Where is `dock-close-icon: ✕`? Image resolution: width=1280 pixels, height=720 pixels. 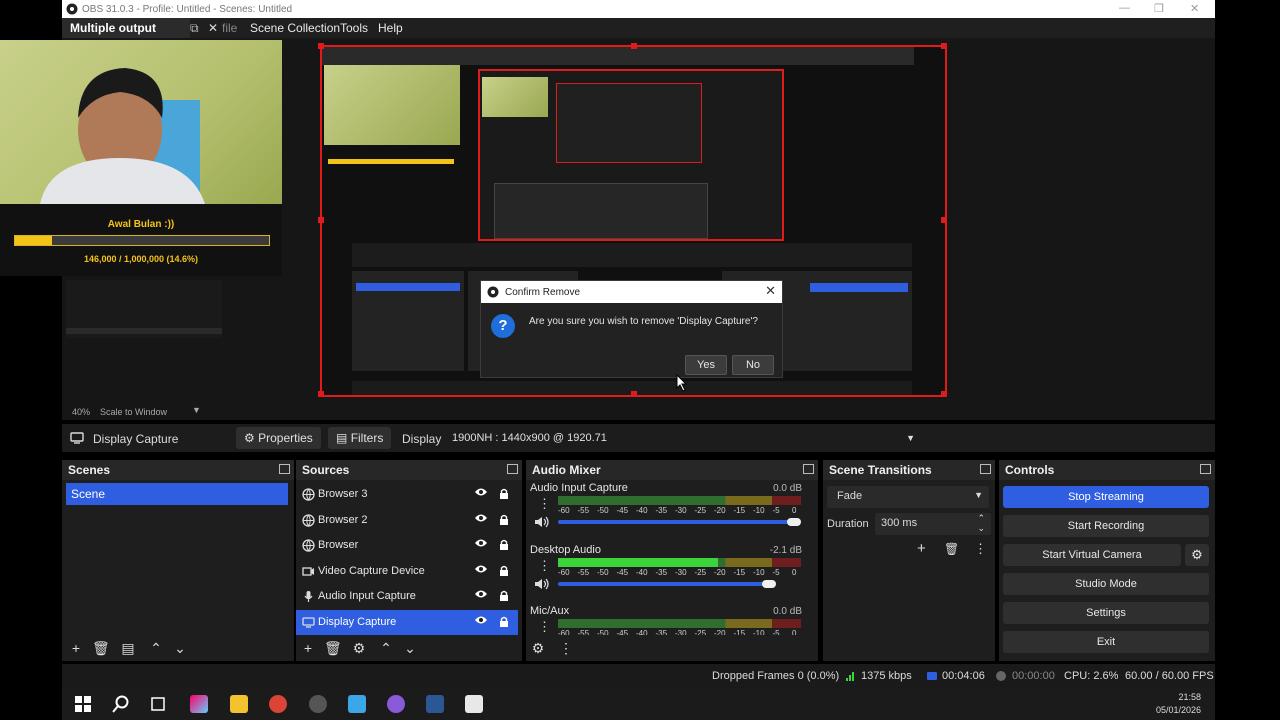 dock-close-icon: ✕ is located at coordinates (213, 28).